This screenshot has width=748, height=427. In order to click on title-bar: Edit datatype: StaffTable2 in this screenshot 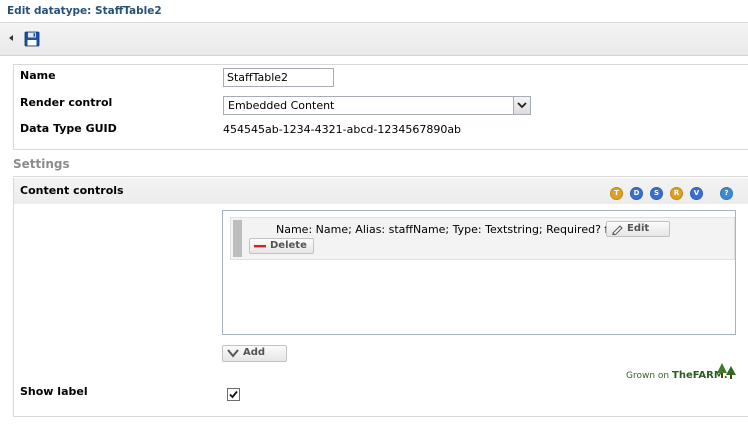, I will do `click(374, 11)`.